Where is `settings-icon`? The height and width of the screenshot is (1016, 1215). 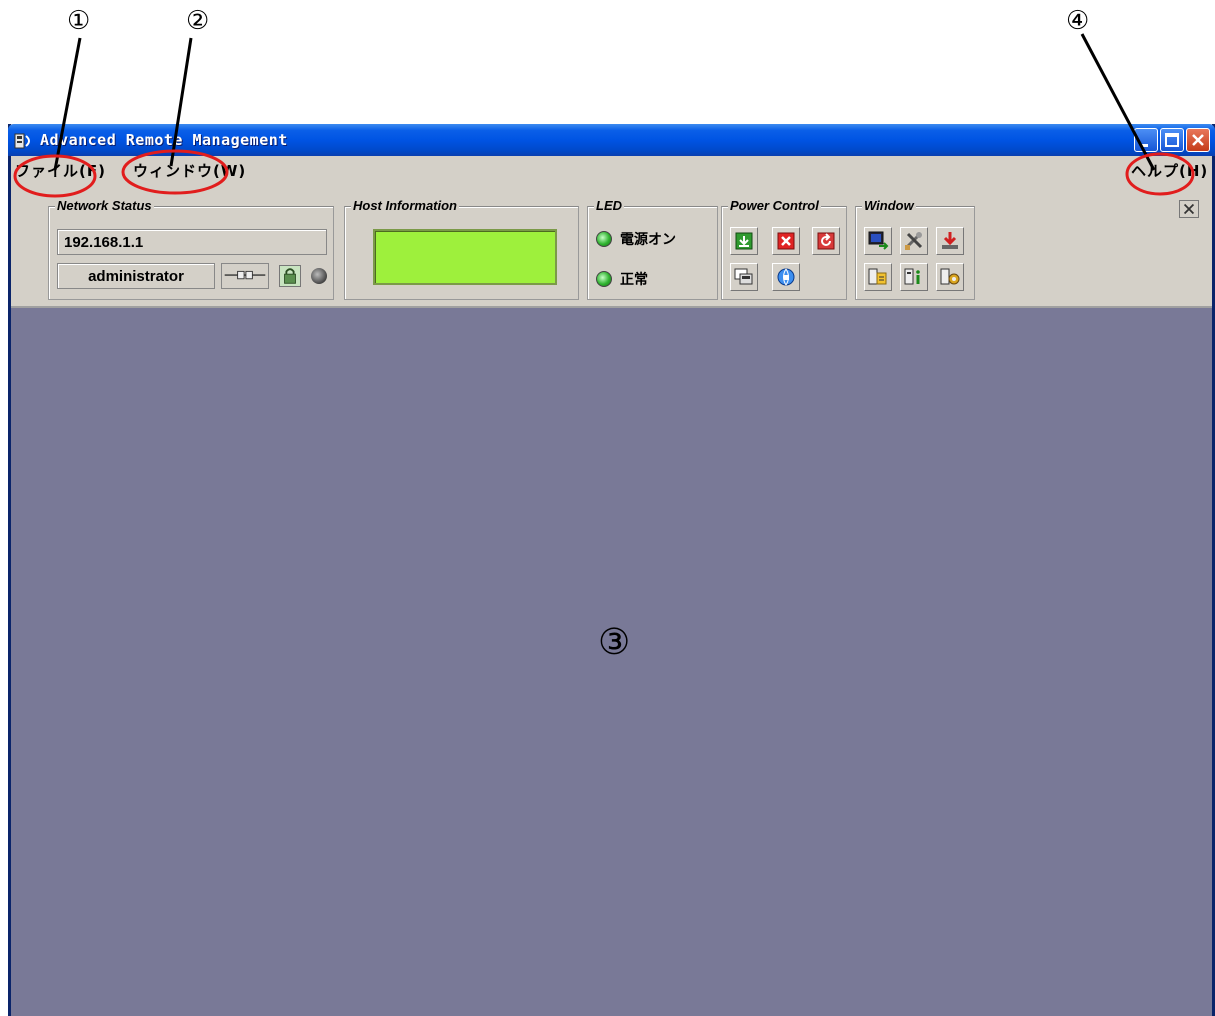 settings-icon is located at coordinates (950, 276).